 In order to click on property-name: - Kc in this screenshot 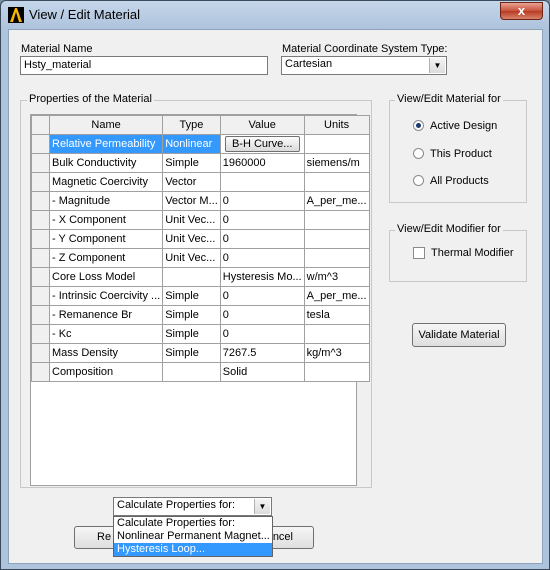, I will do `click(106, 334)`.